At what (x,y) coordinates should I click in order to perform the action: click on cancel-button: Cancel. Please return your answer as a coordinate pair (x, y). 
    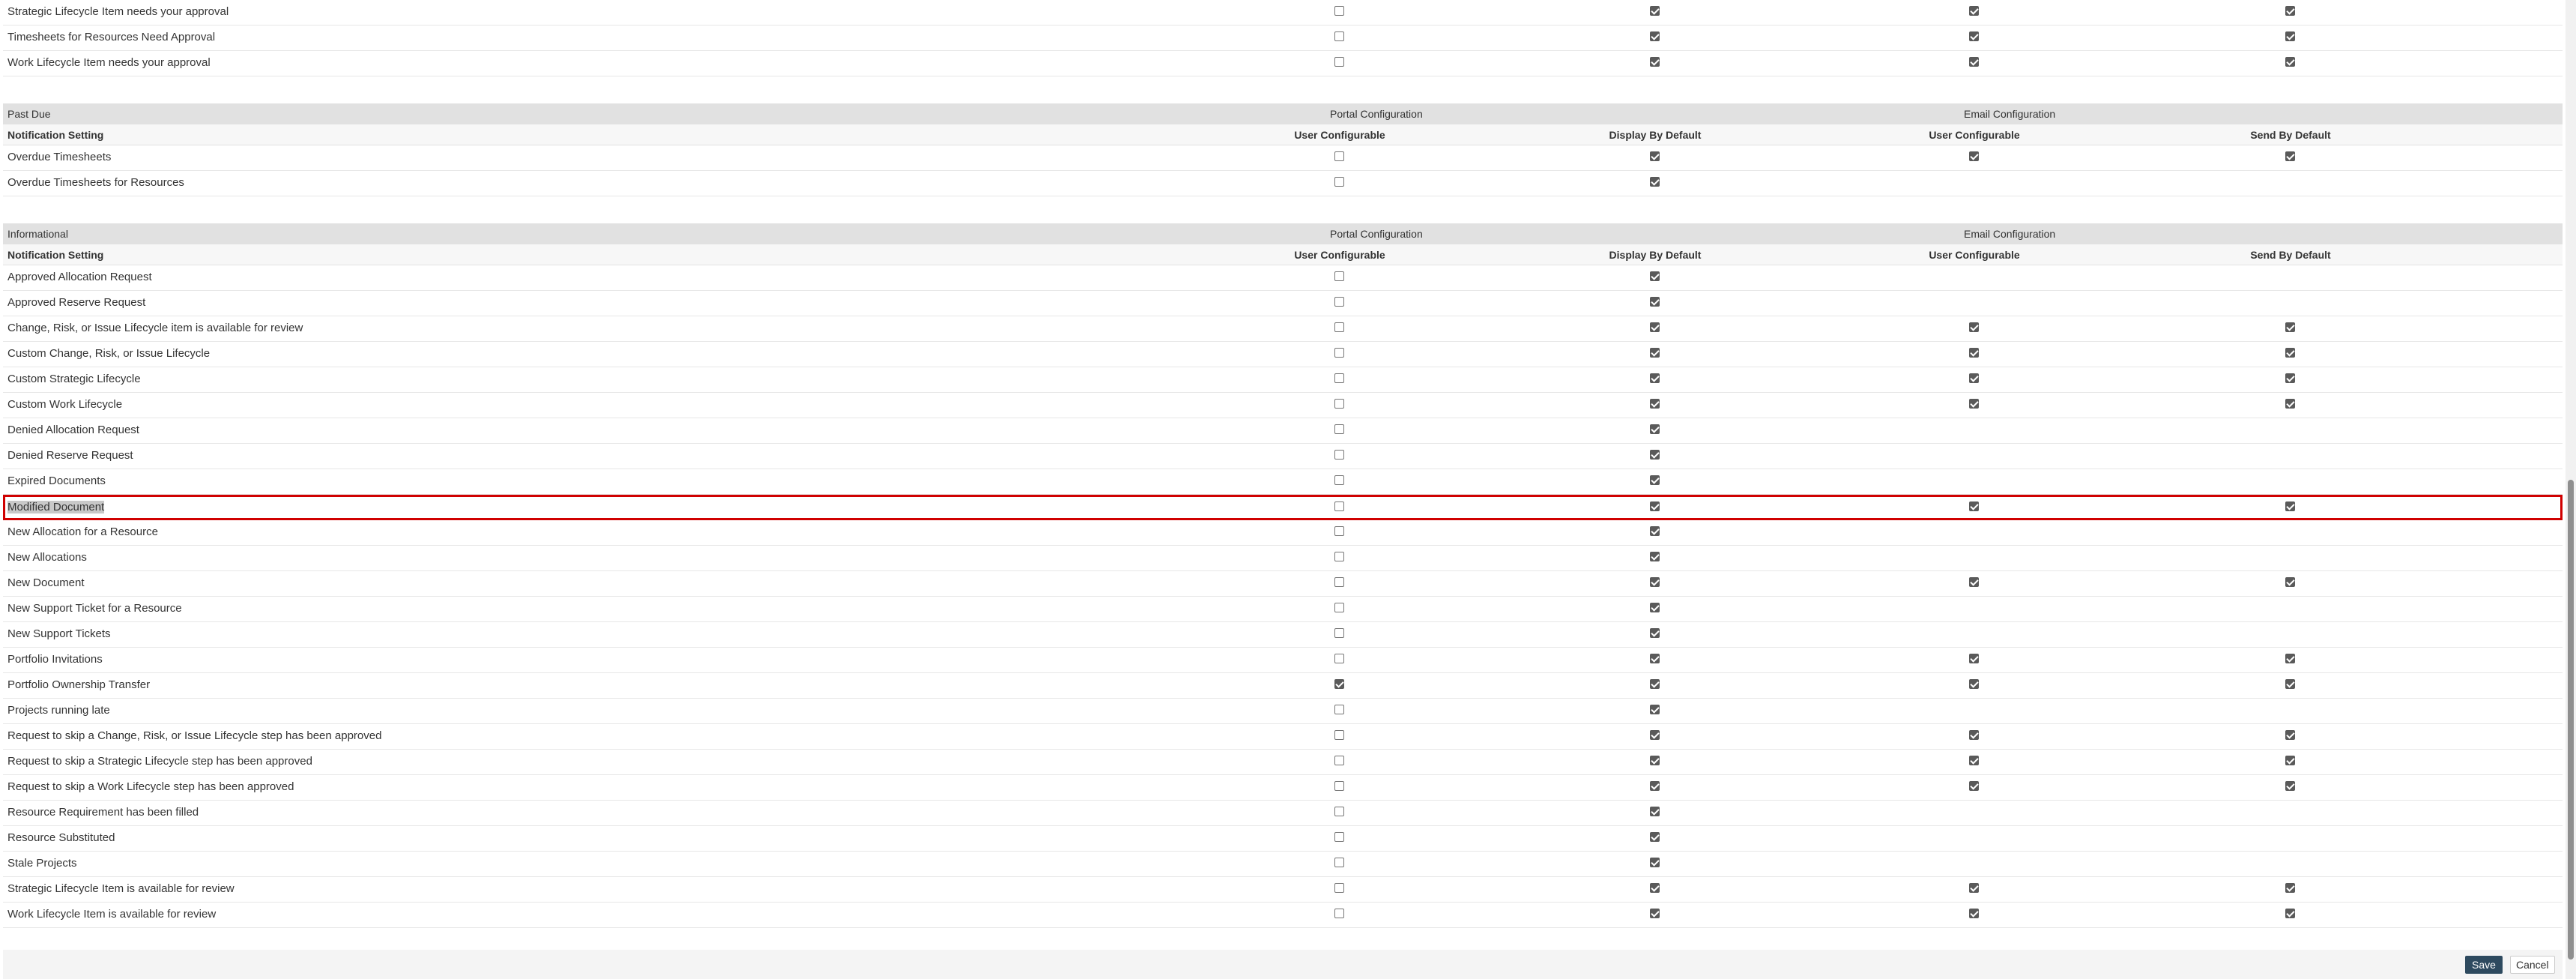
    Looking at the image, I should click on (2532, 965).